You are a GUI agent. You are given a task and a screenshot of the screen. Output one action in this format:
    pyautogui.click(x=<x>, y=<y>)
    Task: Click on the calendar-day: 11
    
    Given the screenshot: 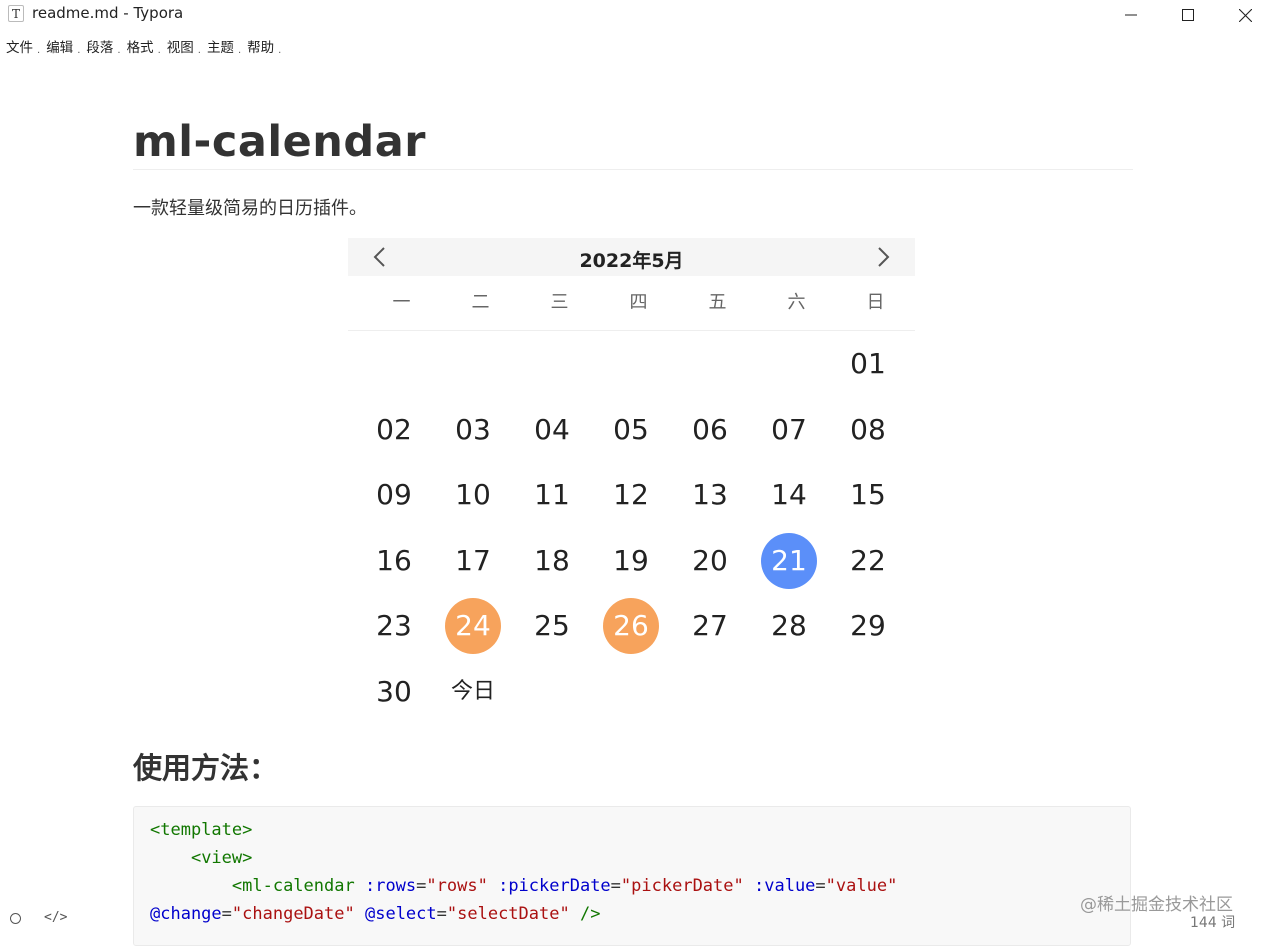 What is the action you would take?
    pyautogui.click(x=552, y=495)
    